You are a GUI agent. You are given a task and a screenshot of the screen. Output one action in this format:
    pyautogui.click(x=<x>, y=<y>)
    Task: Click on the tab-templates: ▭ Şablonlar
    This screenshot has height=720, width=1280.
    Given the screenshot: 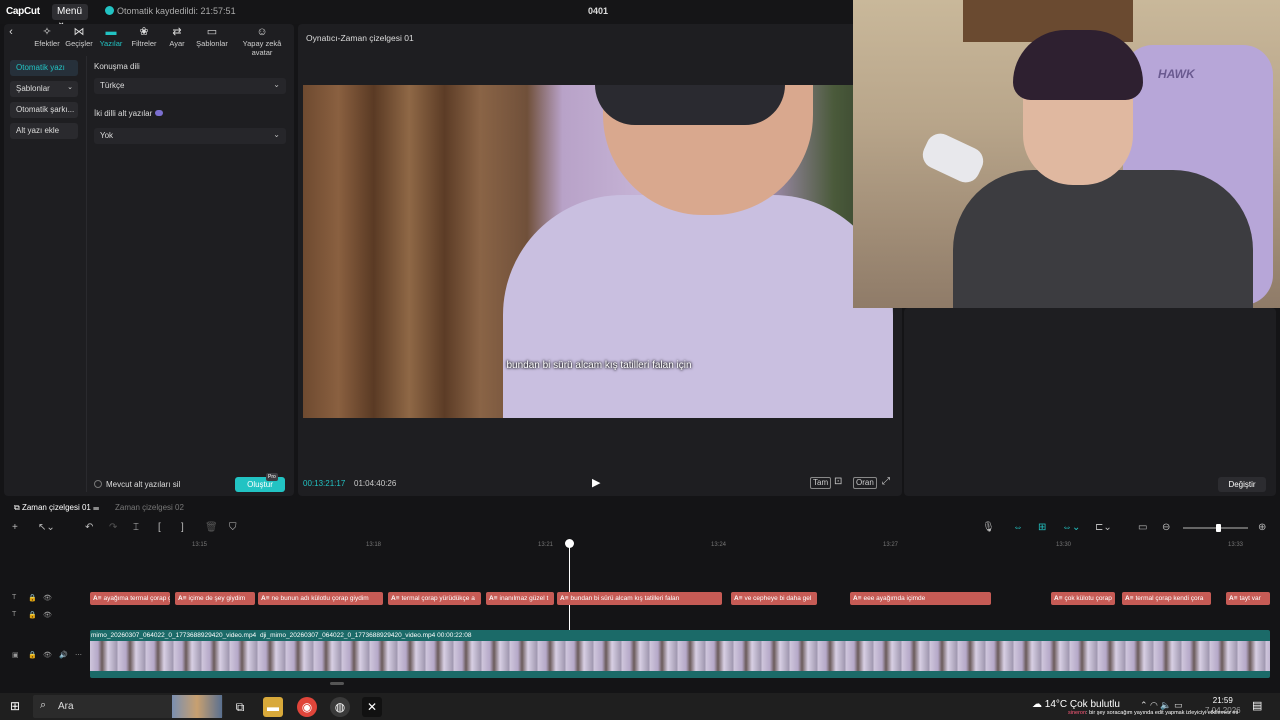 What is the action you would take?
    pyautogui.click(x=212, y=37)
    